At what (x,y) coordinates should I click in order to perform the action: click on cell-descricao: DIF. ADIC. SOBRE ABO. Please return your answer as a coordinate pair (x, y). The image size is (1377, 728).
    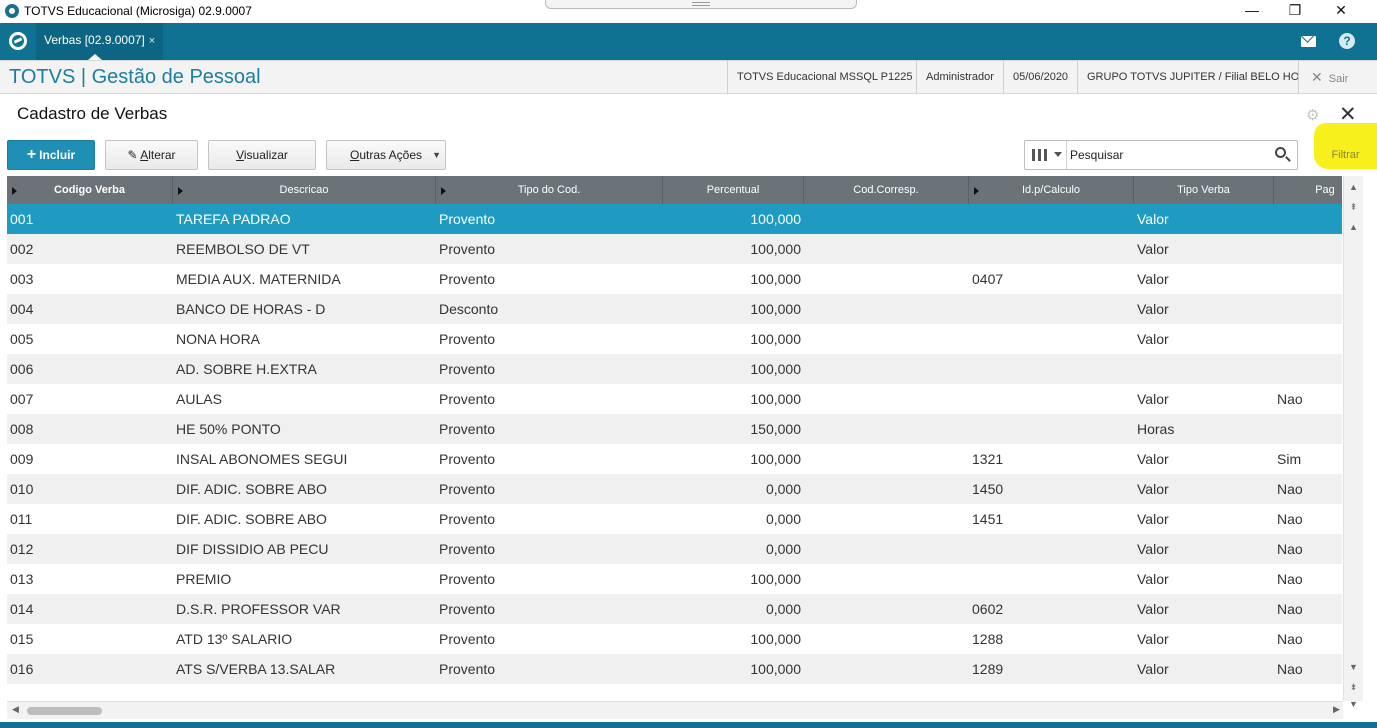
    Looking at the image, I should click on (251, 489).